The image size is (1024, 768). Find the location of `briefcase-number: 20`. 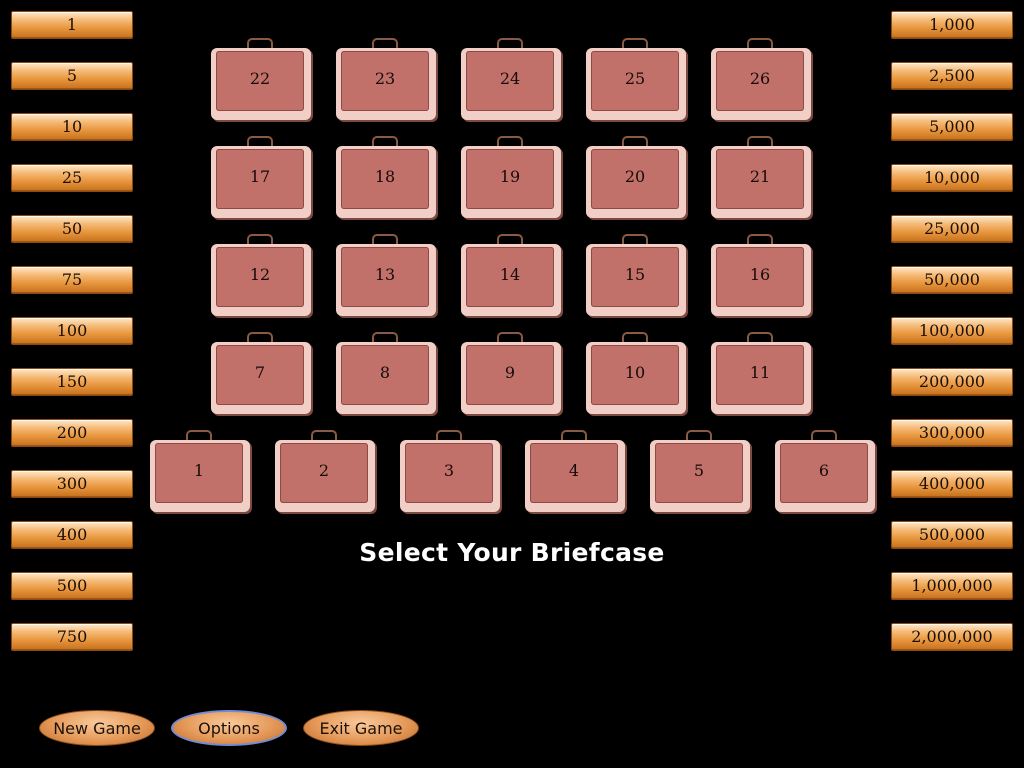

briefcase-number: 20 is located at coordinates (635, 176).